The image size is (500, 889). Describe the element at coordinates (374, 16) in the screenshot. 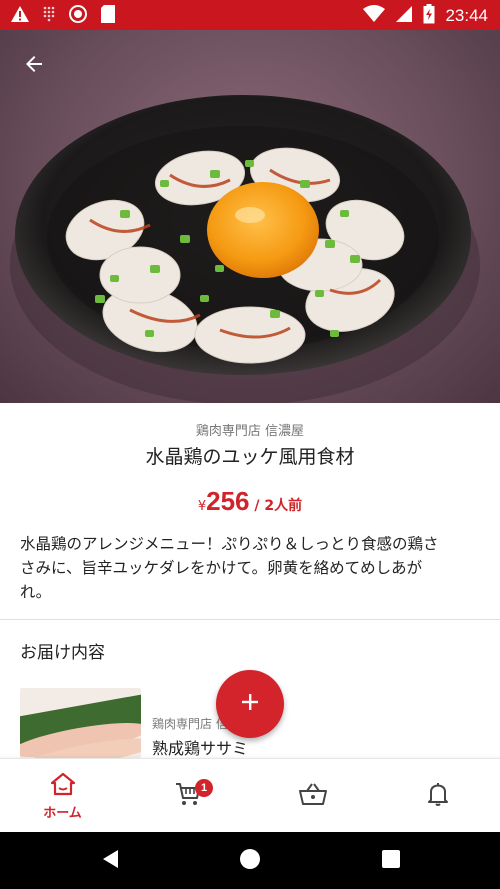

I see `wifi-icon` at that location.